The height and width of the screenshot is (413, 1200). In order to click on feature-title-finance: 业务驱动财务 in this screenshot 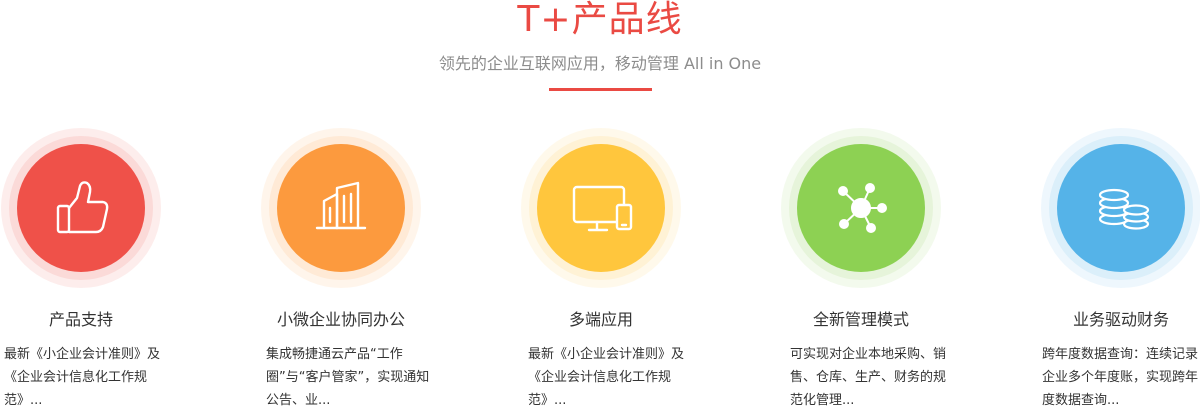, I will do `click(1120, 319)`.